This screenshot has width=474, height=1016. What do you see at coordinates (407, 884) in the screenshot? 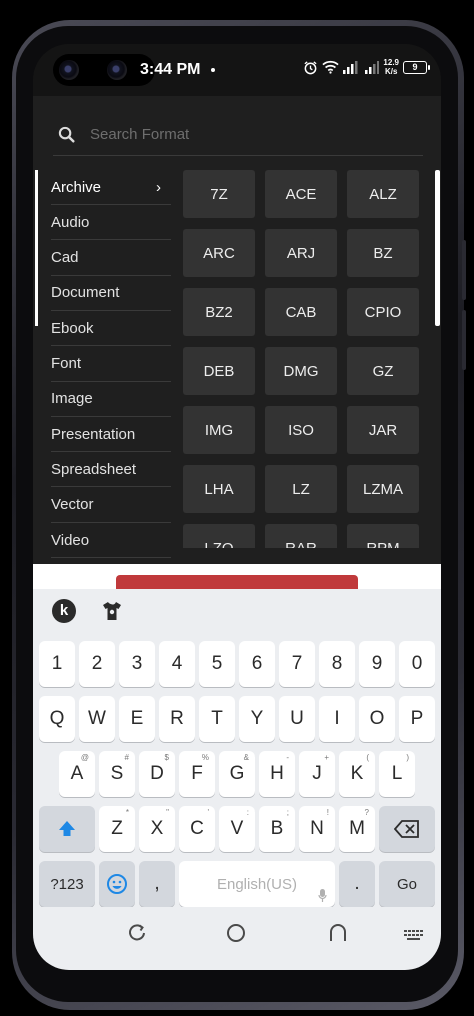
I see `go-key: Go` at bounding box center [407, 884].